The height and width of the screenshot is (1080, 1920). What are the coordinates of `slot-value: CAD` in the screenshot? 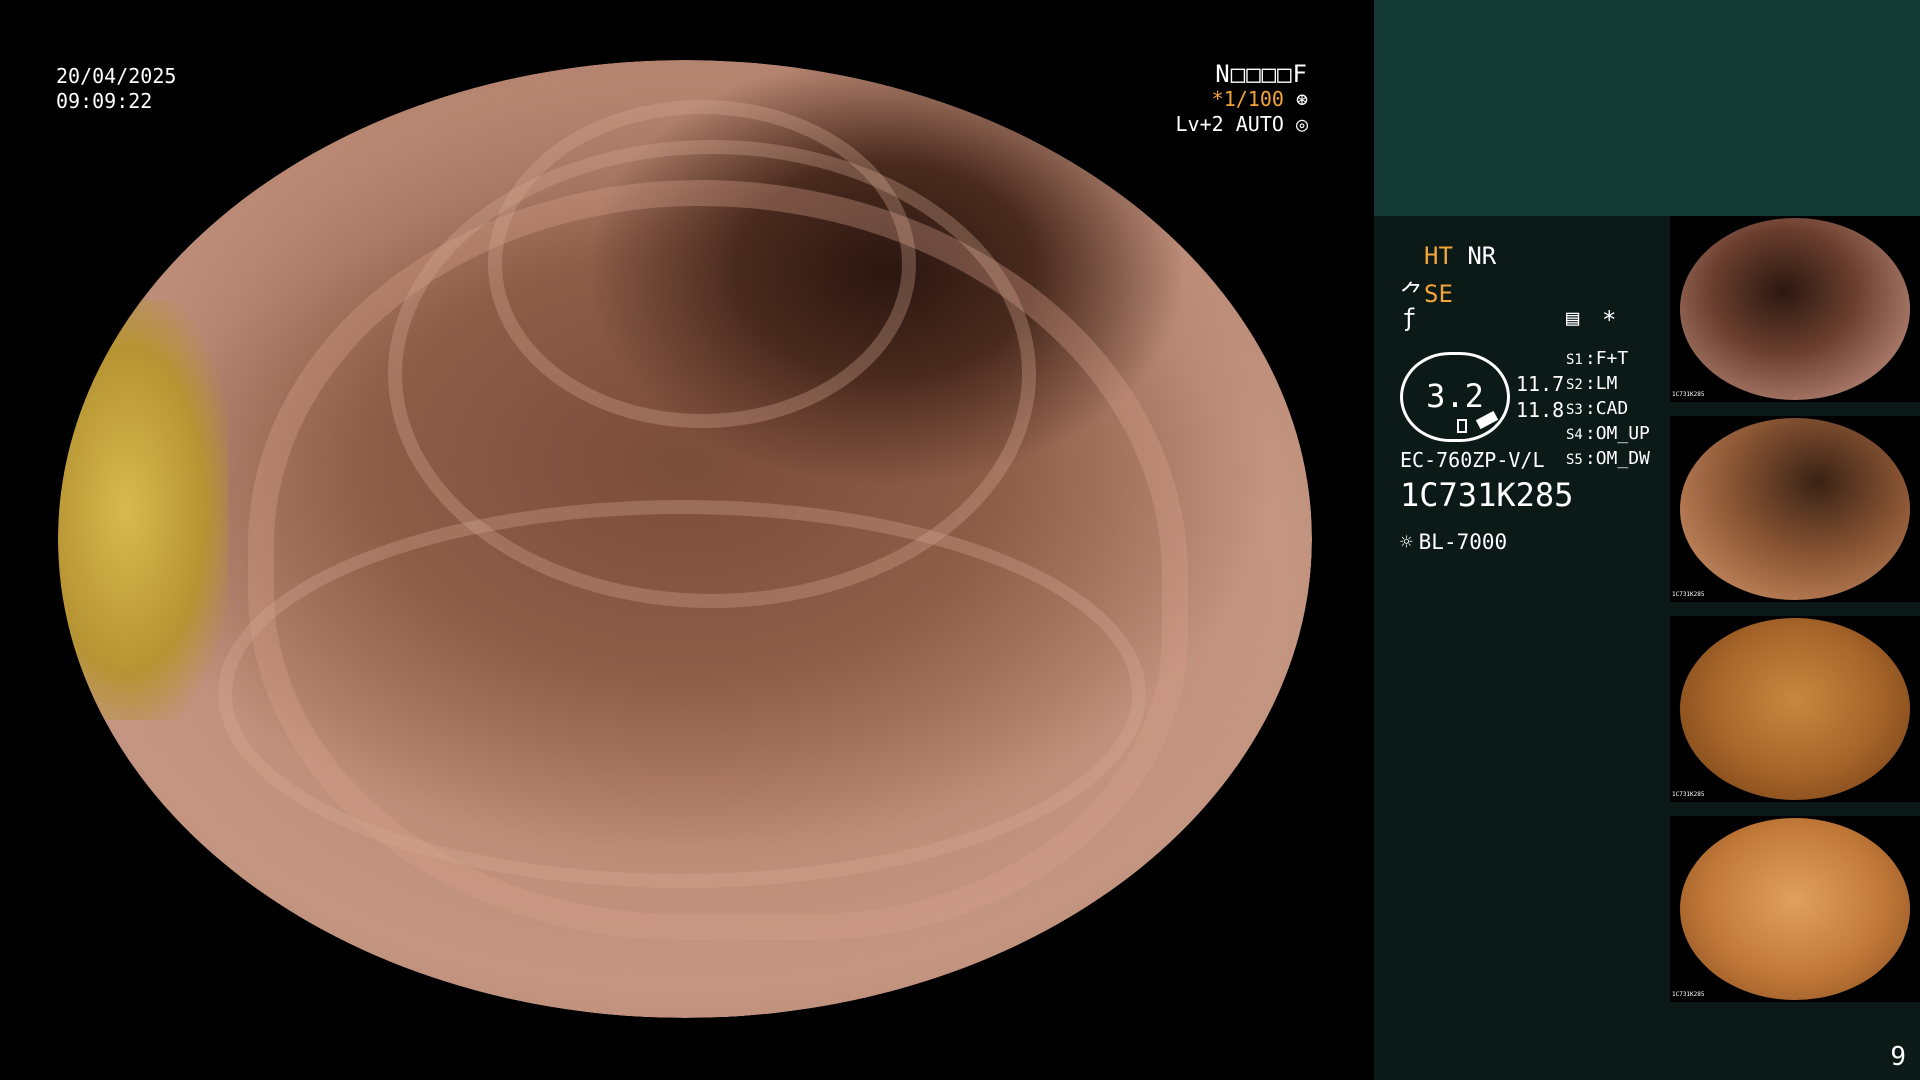 It's located at (1612, 408).